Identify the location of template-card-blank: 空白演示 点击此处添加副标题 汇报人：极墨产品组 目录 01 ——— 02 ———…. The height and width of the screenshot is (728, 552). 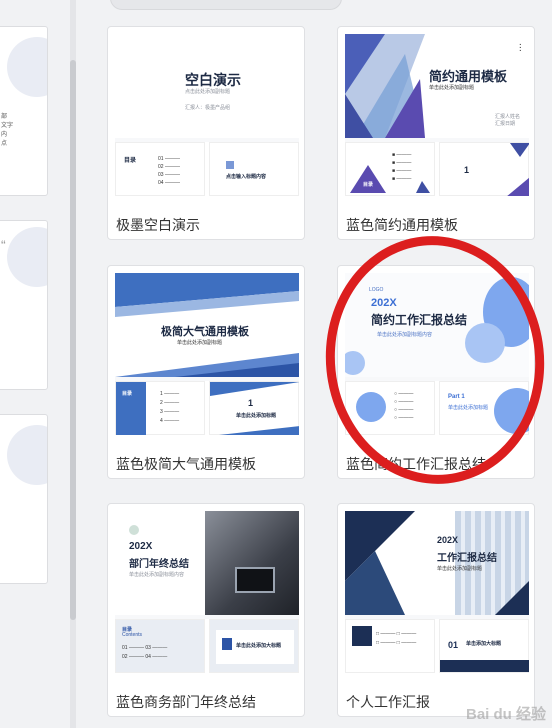
(206, 133).